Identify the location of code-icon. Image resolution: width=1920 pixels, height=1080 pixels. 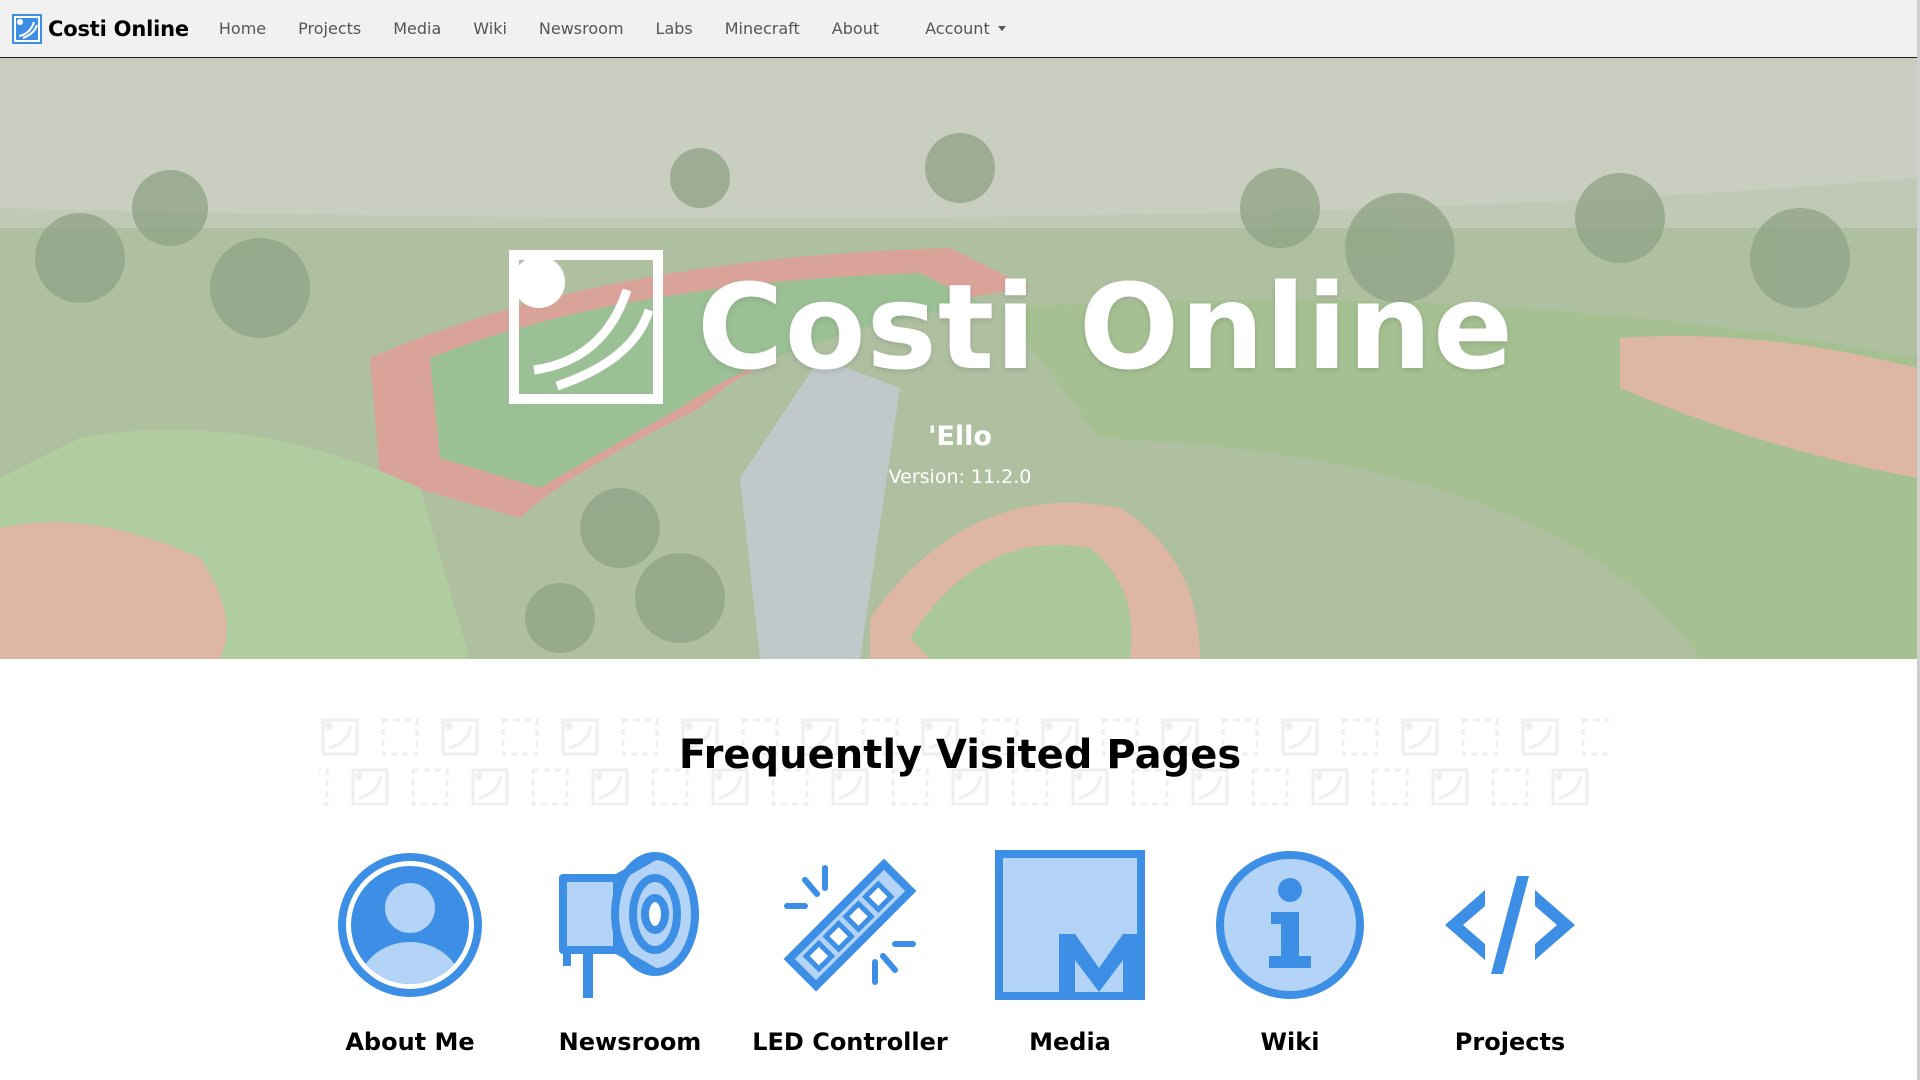
(1510, 925).